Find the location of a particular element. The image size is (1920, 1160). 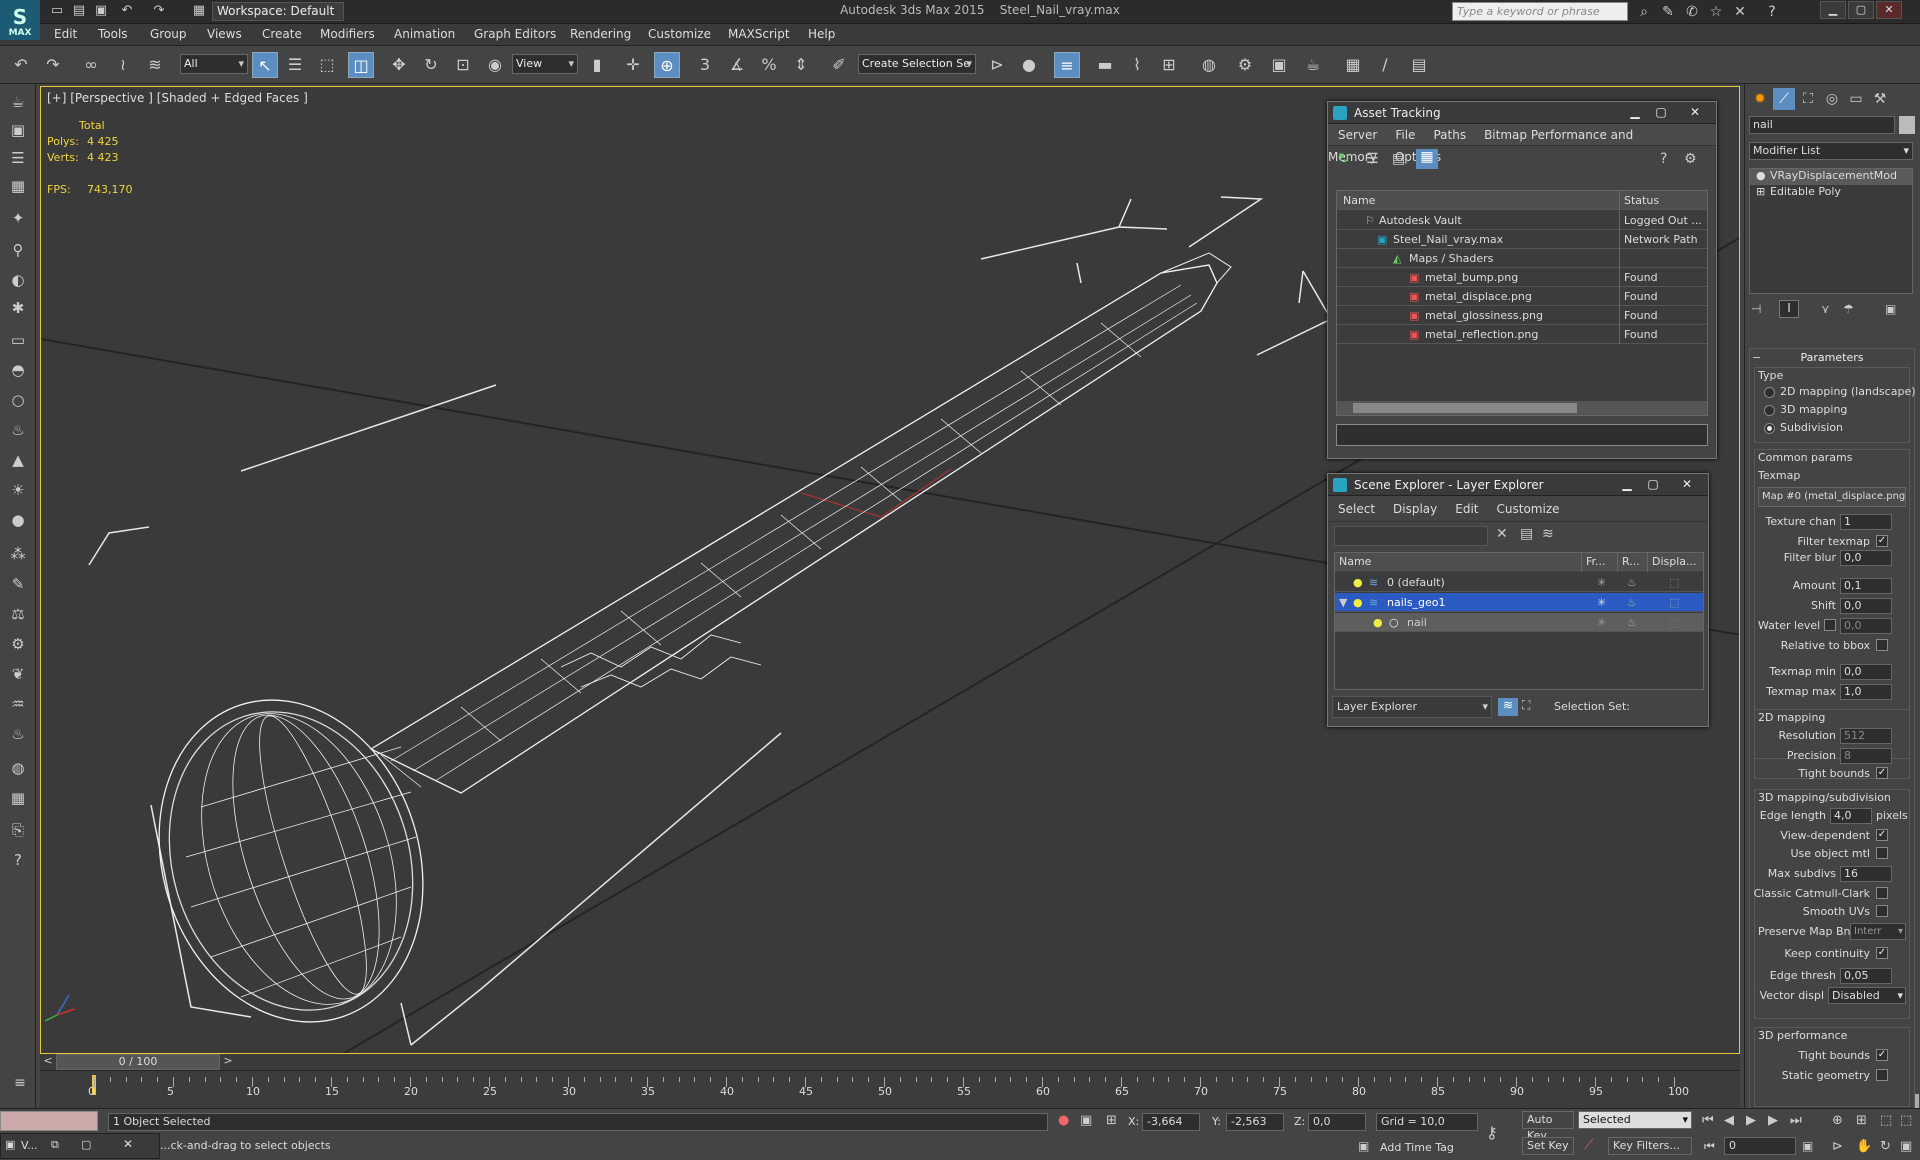

menu-display: Display is located at coordinates (1415, 509).